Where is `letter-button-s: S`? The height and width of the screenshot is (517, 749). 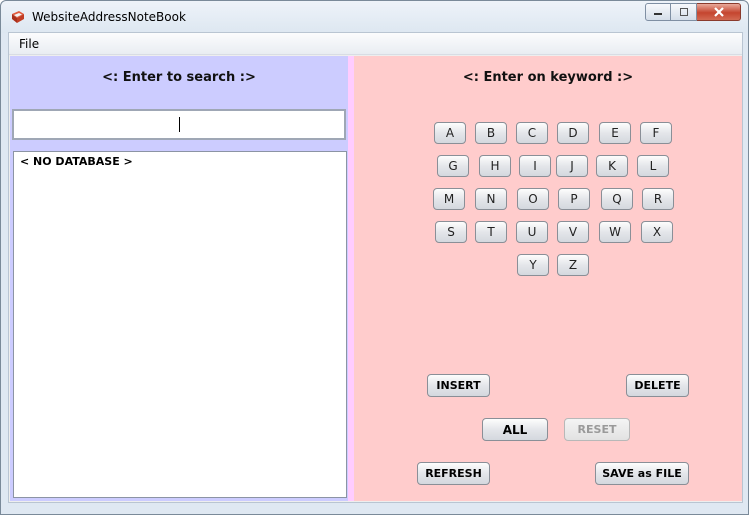 letter-button-s: S is located at coordinates (451, 232).